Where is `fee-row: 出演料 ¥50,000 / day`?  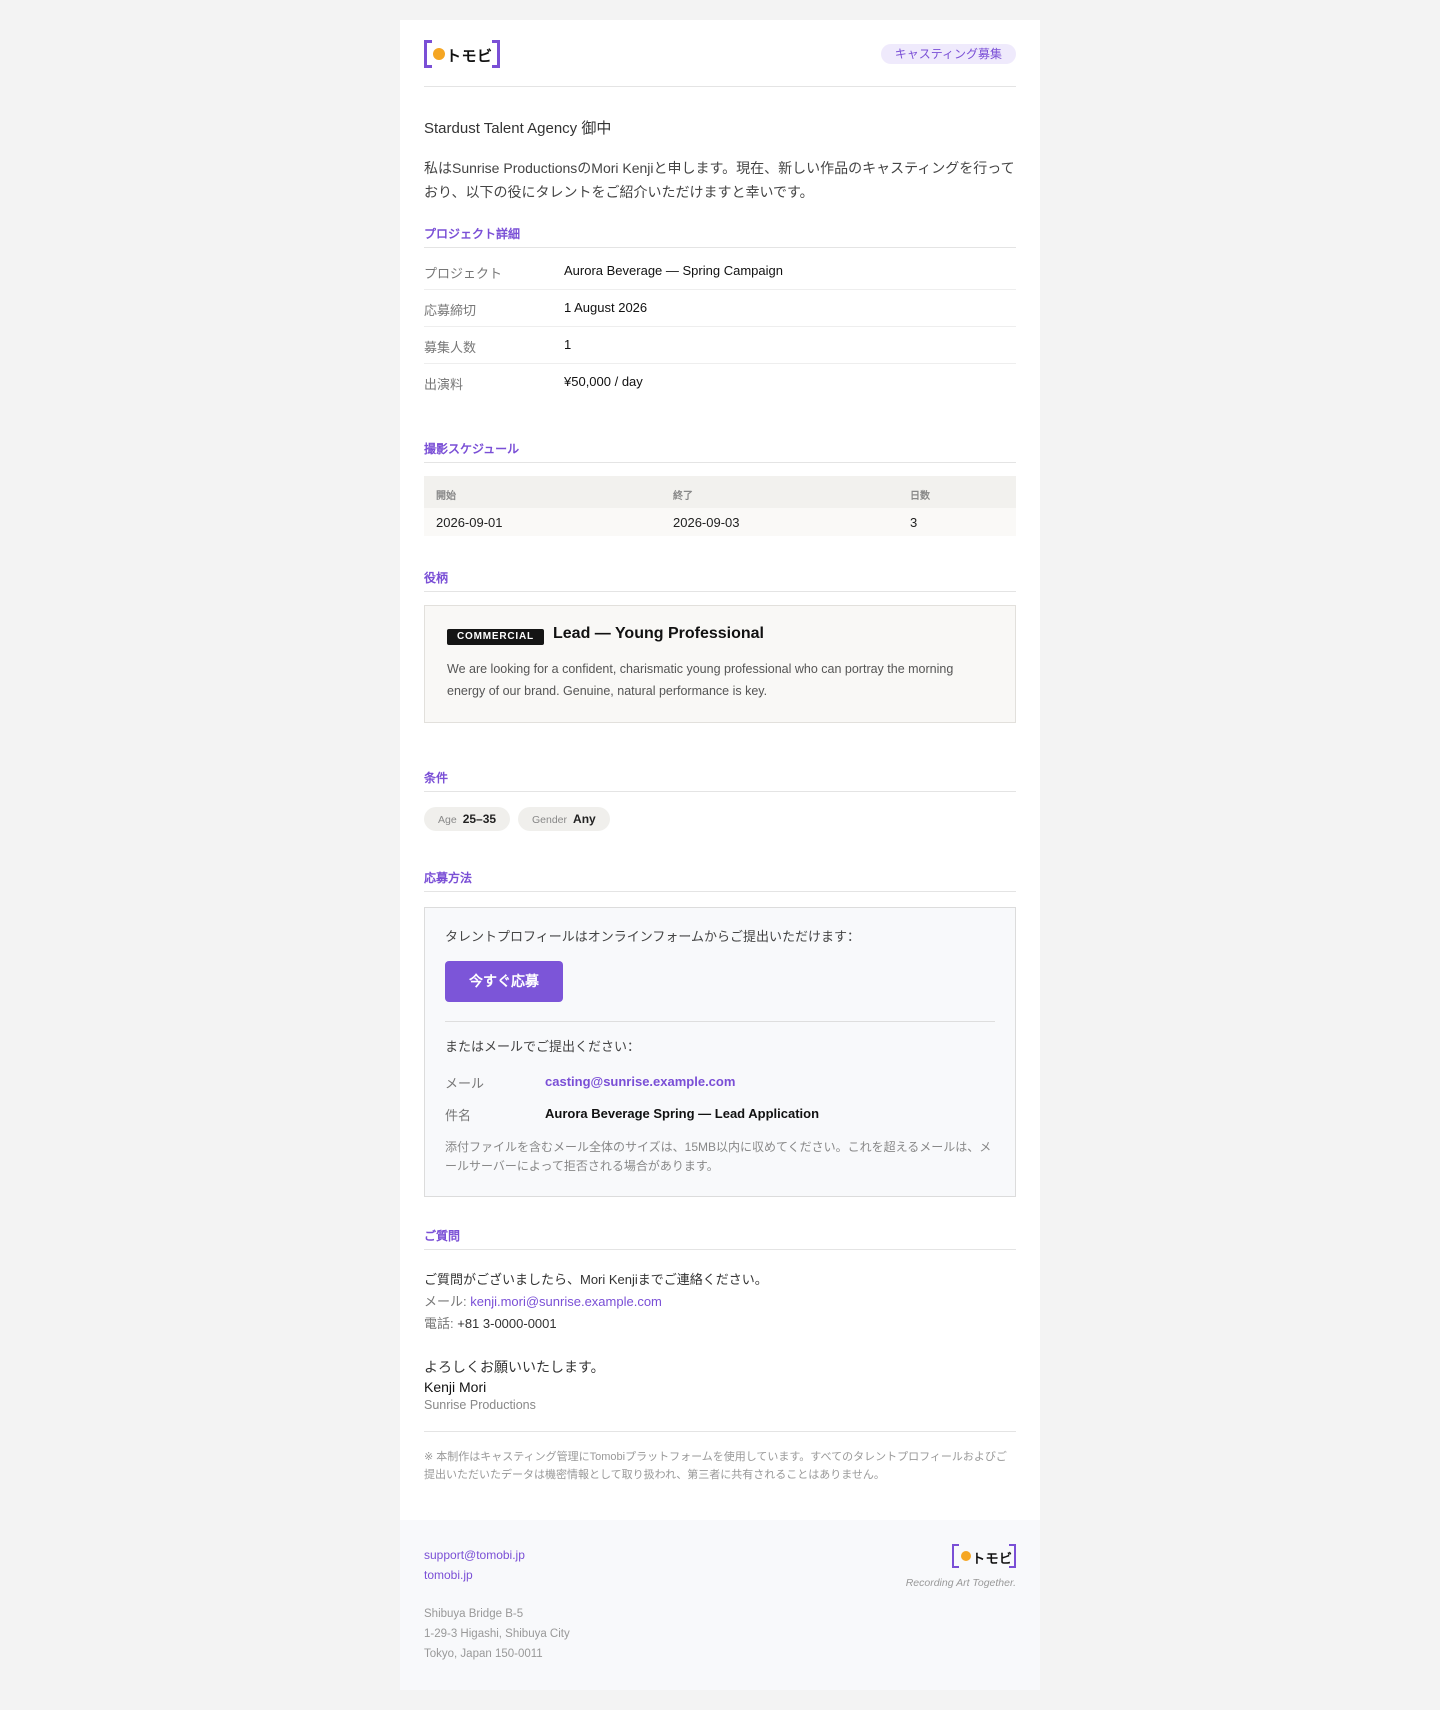 fee-row: 出演料 ¥50,000 / day is located at coordinates (720, 382).